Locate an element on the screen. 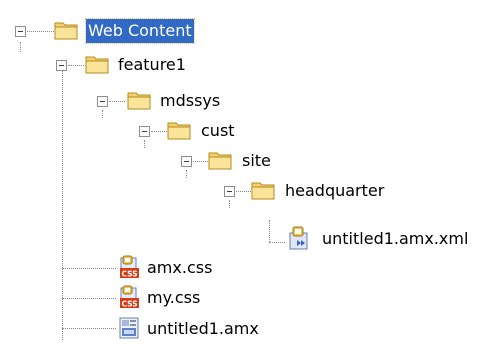  tree-item-label: site is located at coordinates (256, 161).